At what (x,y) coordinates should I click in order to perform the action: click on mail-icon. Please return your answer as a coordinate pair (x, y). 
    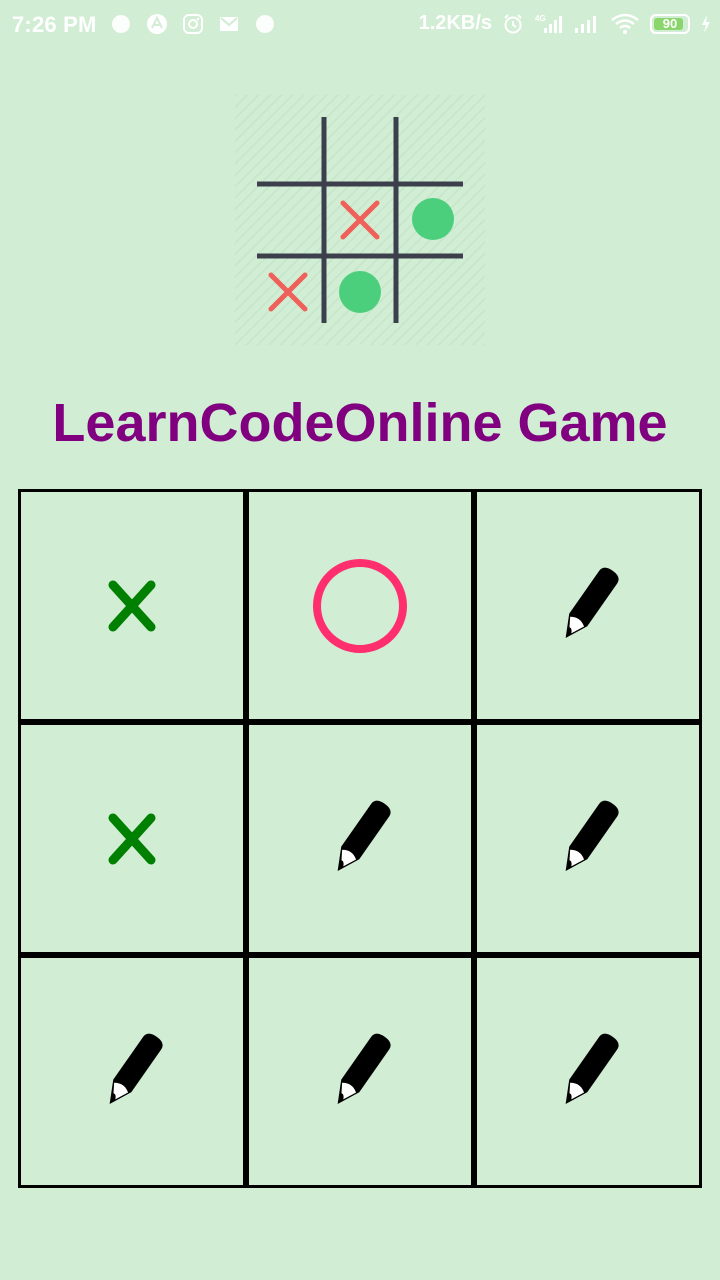
    Looking at the image, I should click on (229, 24).